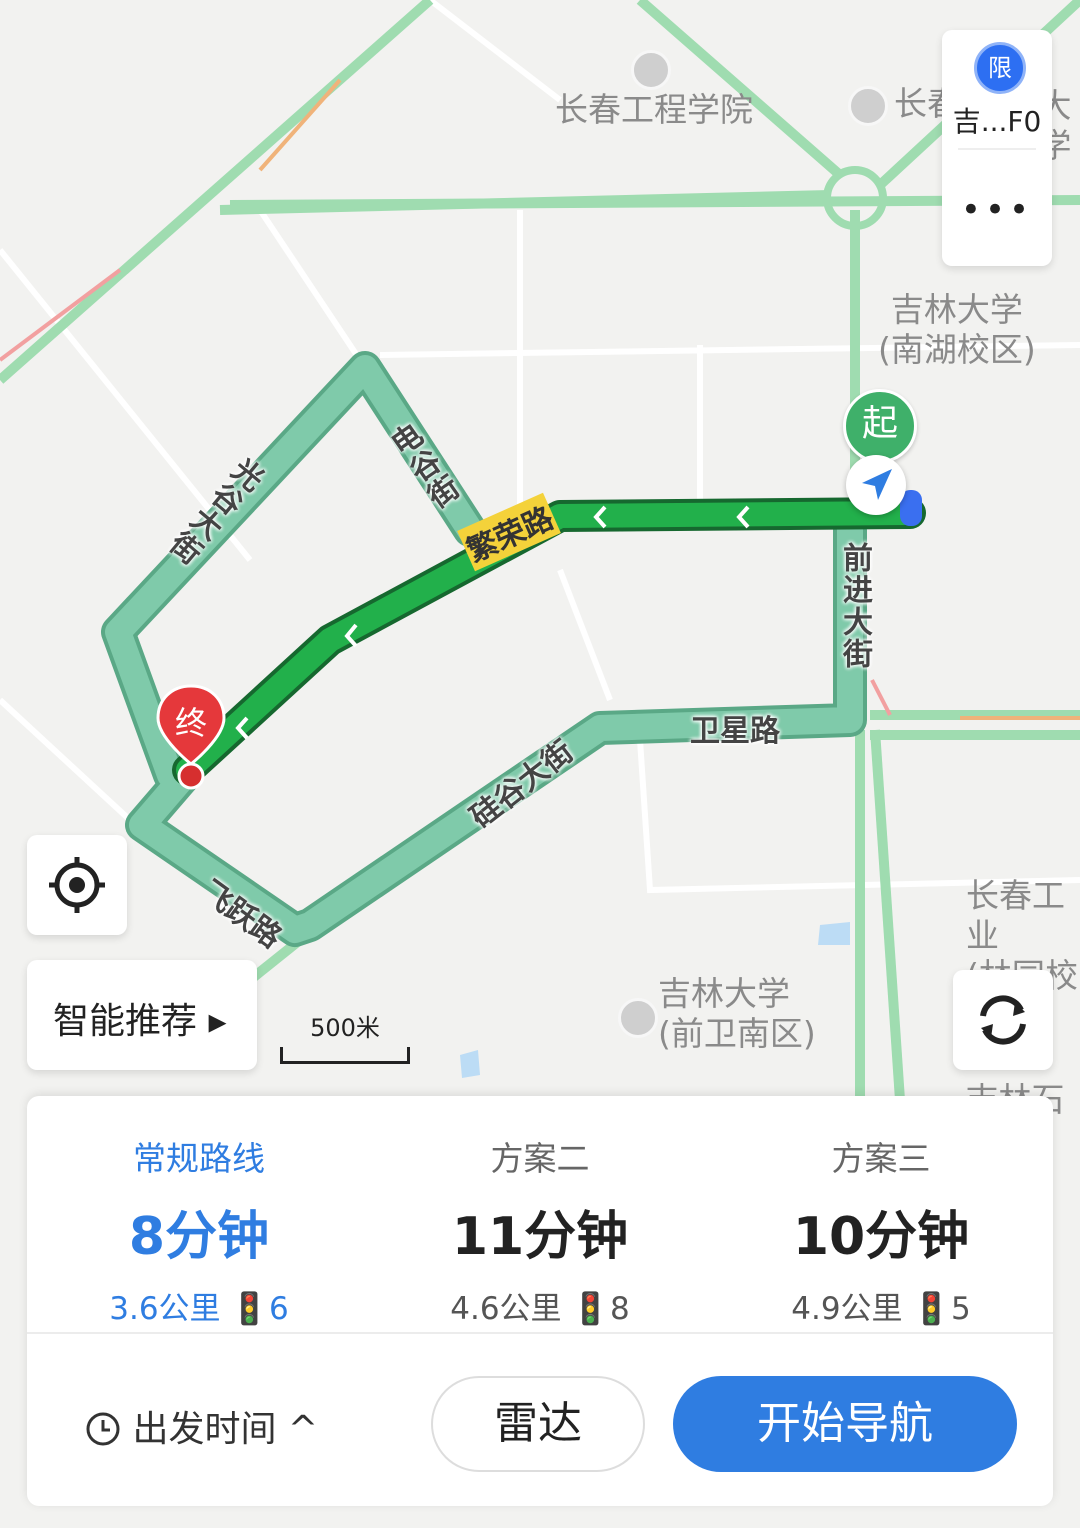 Image resolution: width=1080 pixels, height=1528 pixels. Describe the element at coordinates (881, 1230) in the screenshot. I see `route-option-3: 方案三 10分钟 4.9公里 🚦5` at that location.